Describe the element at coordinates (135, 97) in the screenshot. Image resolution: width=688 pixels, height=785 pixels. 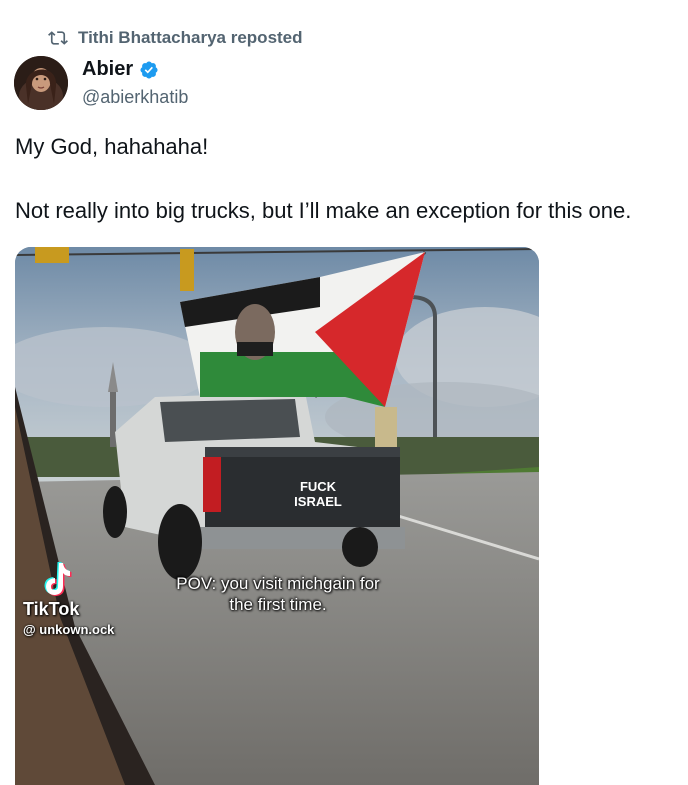
I see `author-handle: @abierkhatib` at that location.